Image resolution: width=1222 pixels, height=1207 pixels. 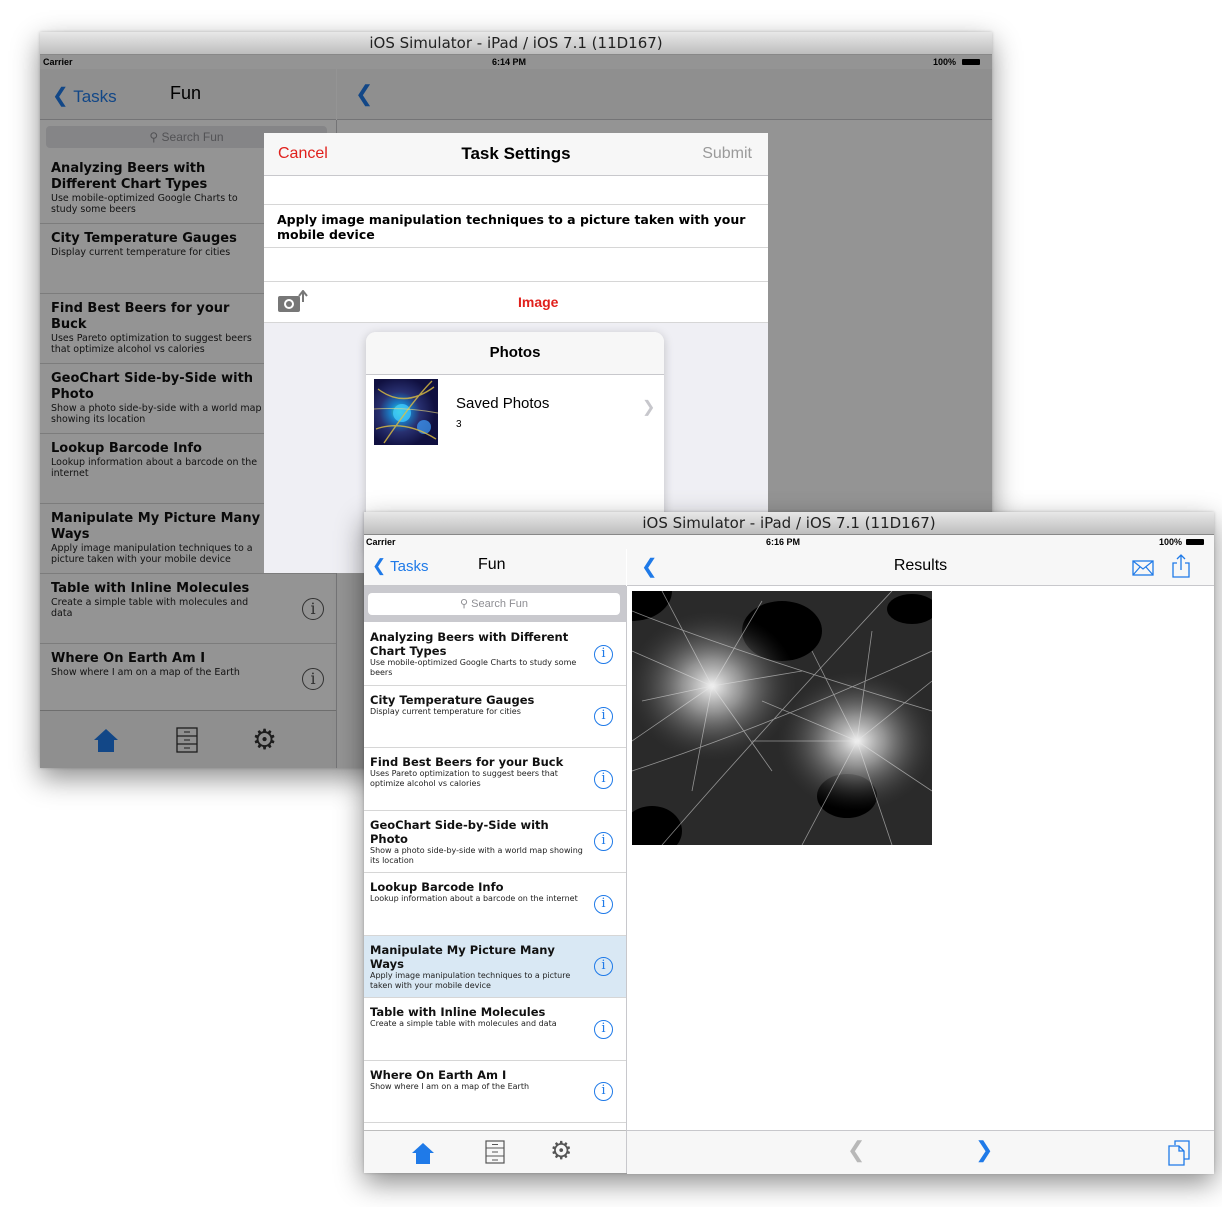 I want to click on carrier-label: Carrier, so click(x=381, y=542).